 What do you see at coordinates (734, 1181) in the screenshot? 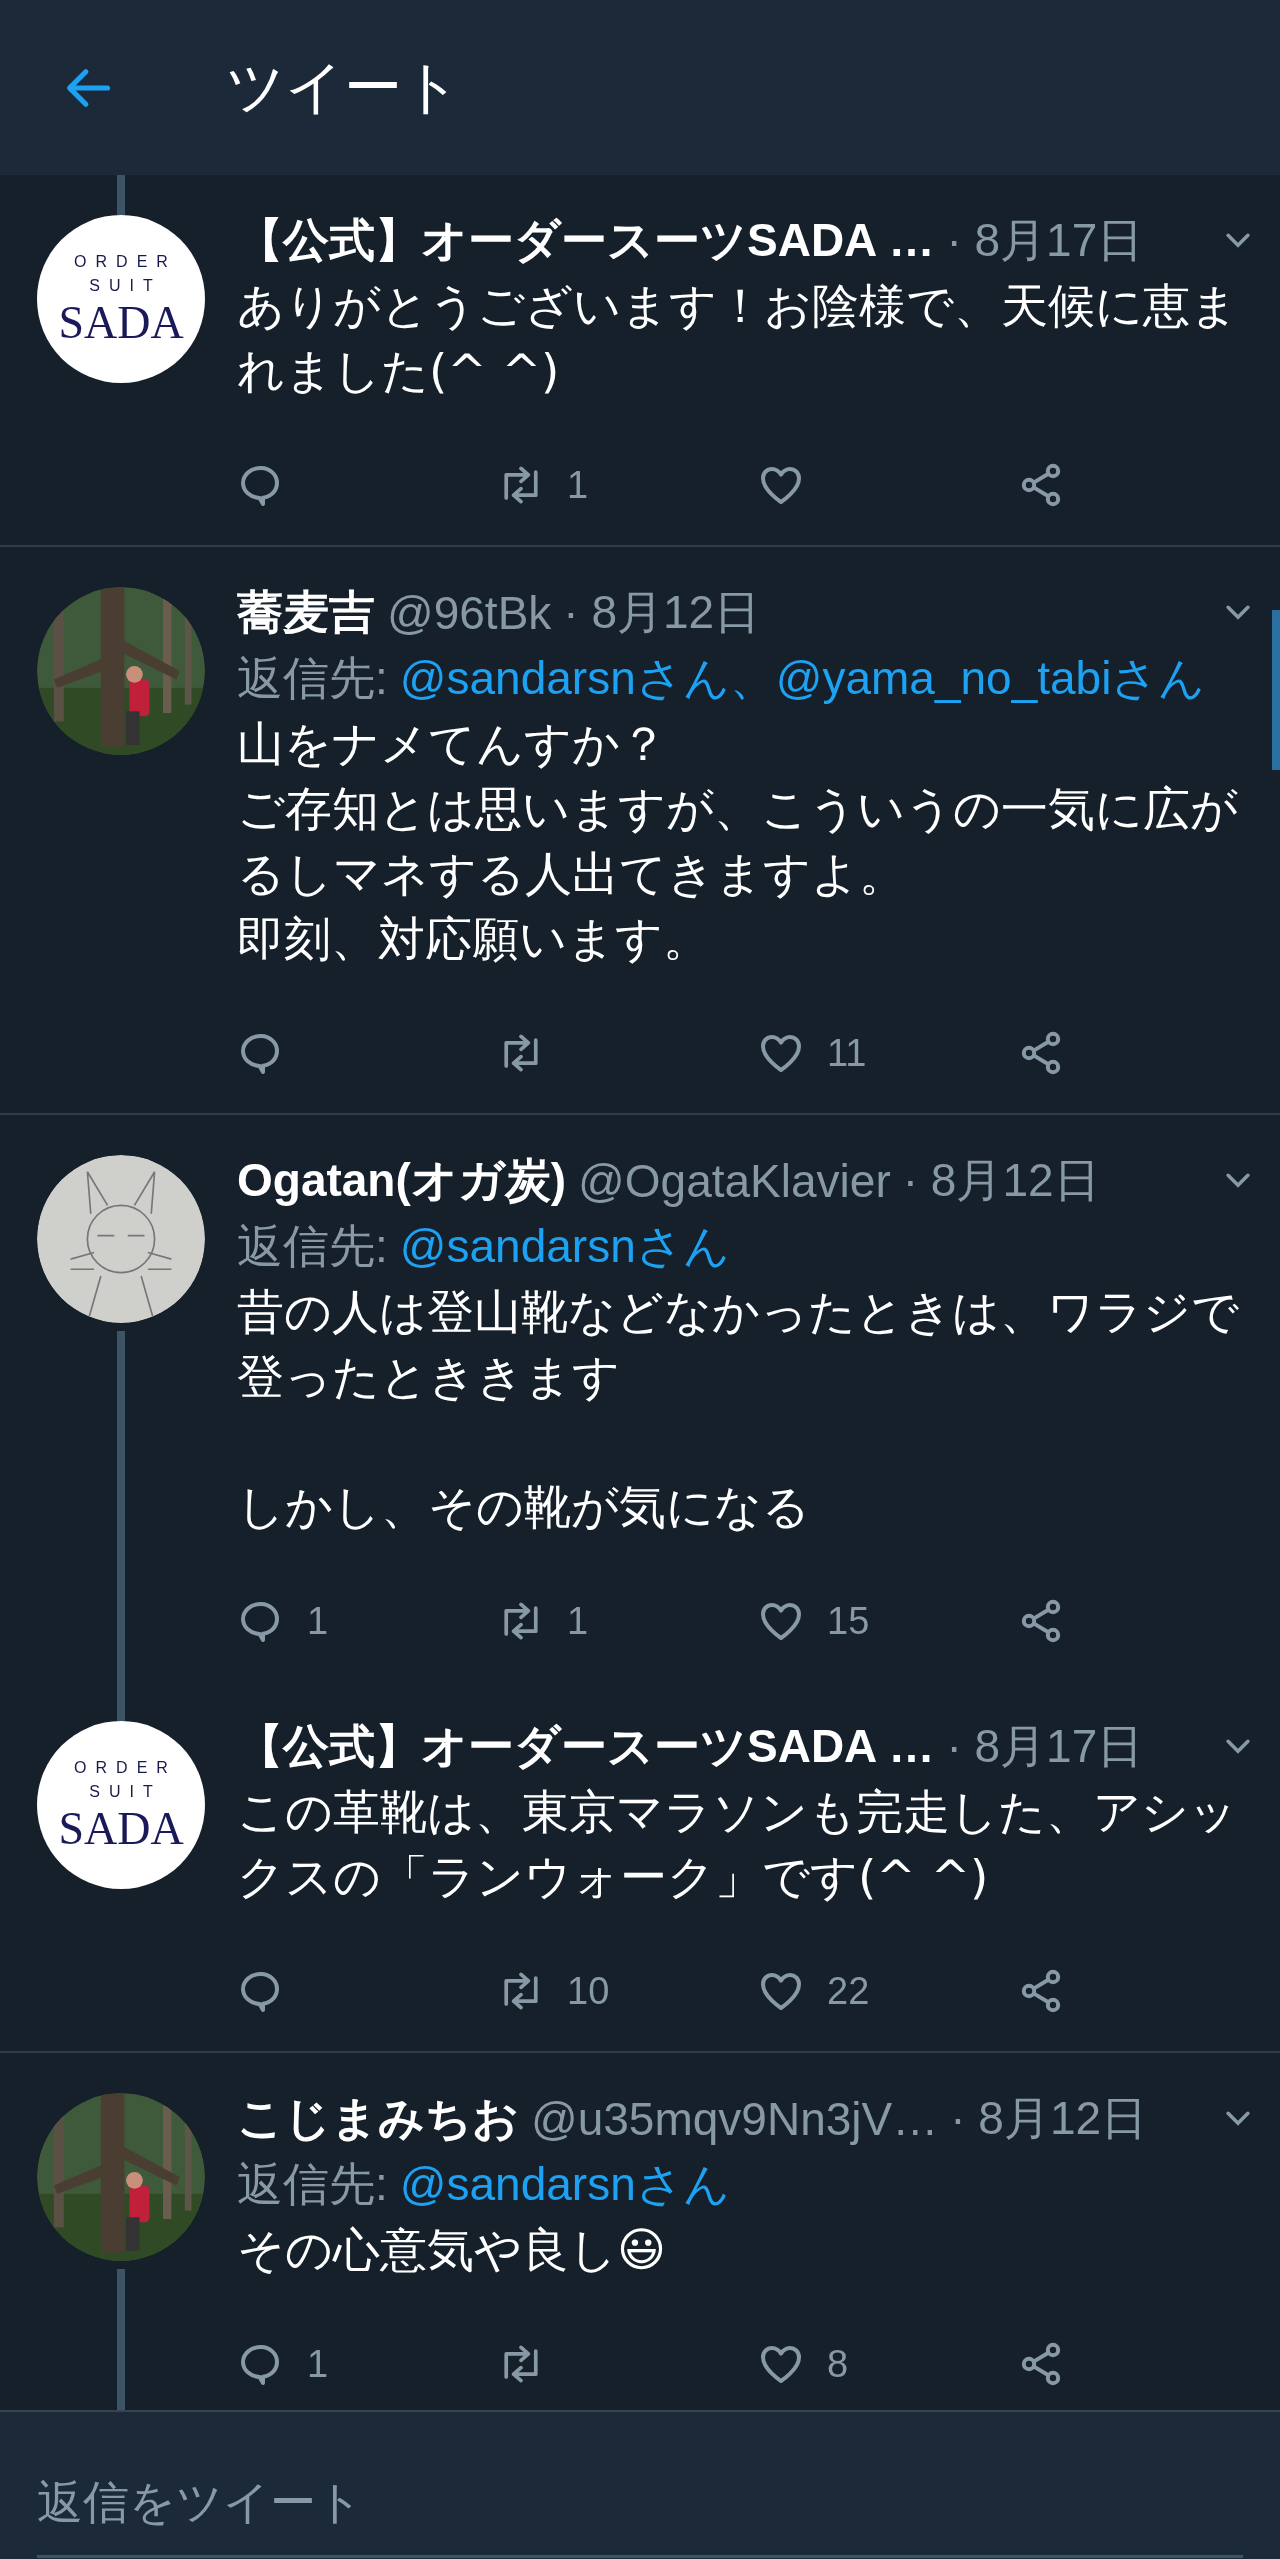
I see `user-handle: @OgataKlavier` at bounding box center [734, 1181].